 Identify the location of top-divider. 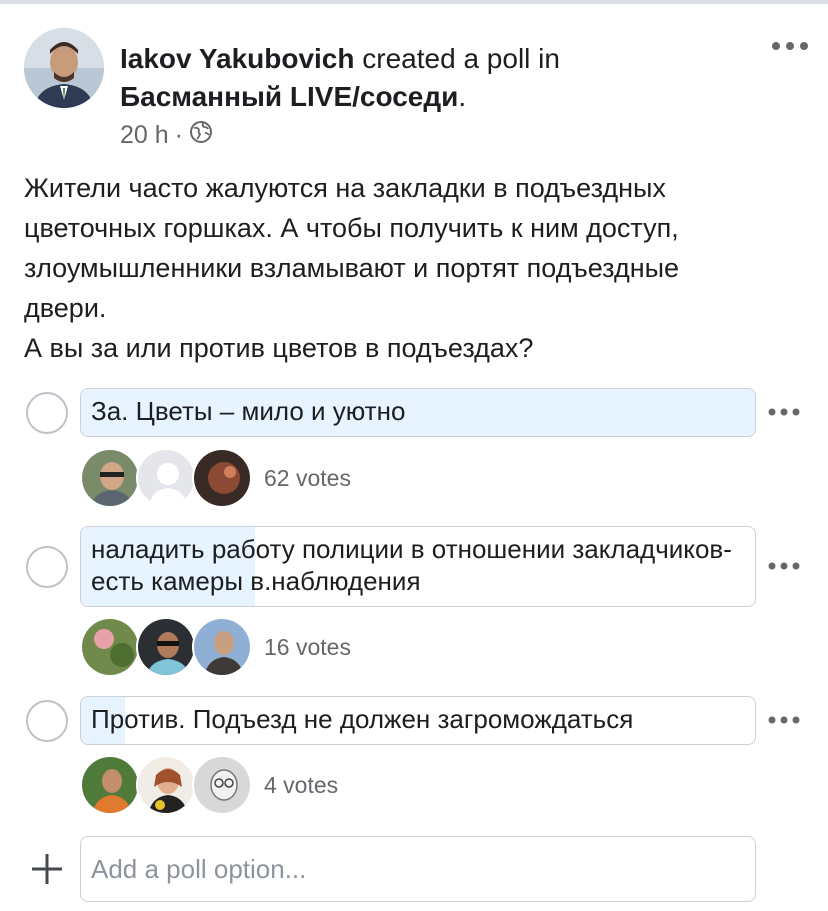
(414, 2).